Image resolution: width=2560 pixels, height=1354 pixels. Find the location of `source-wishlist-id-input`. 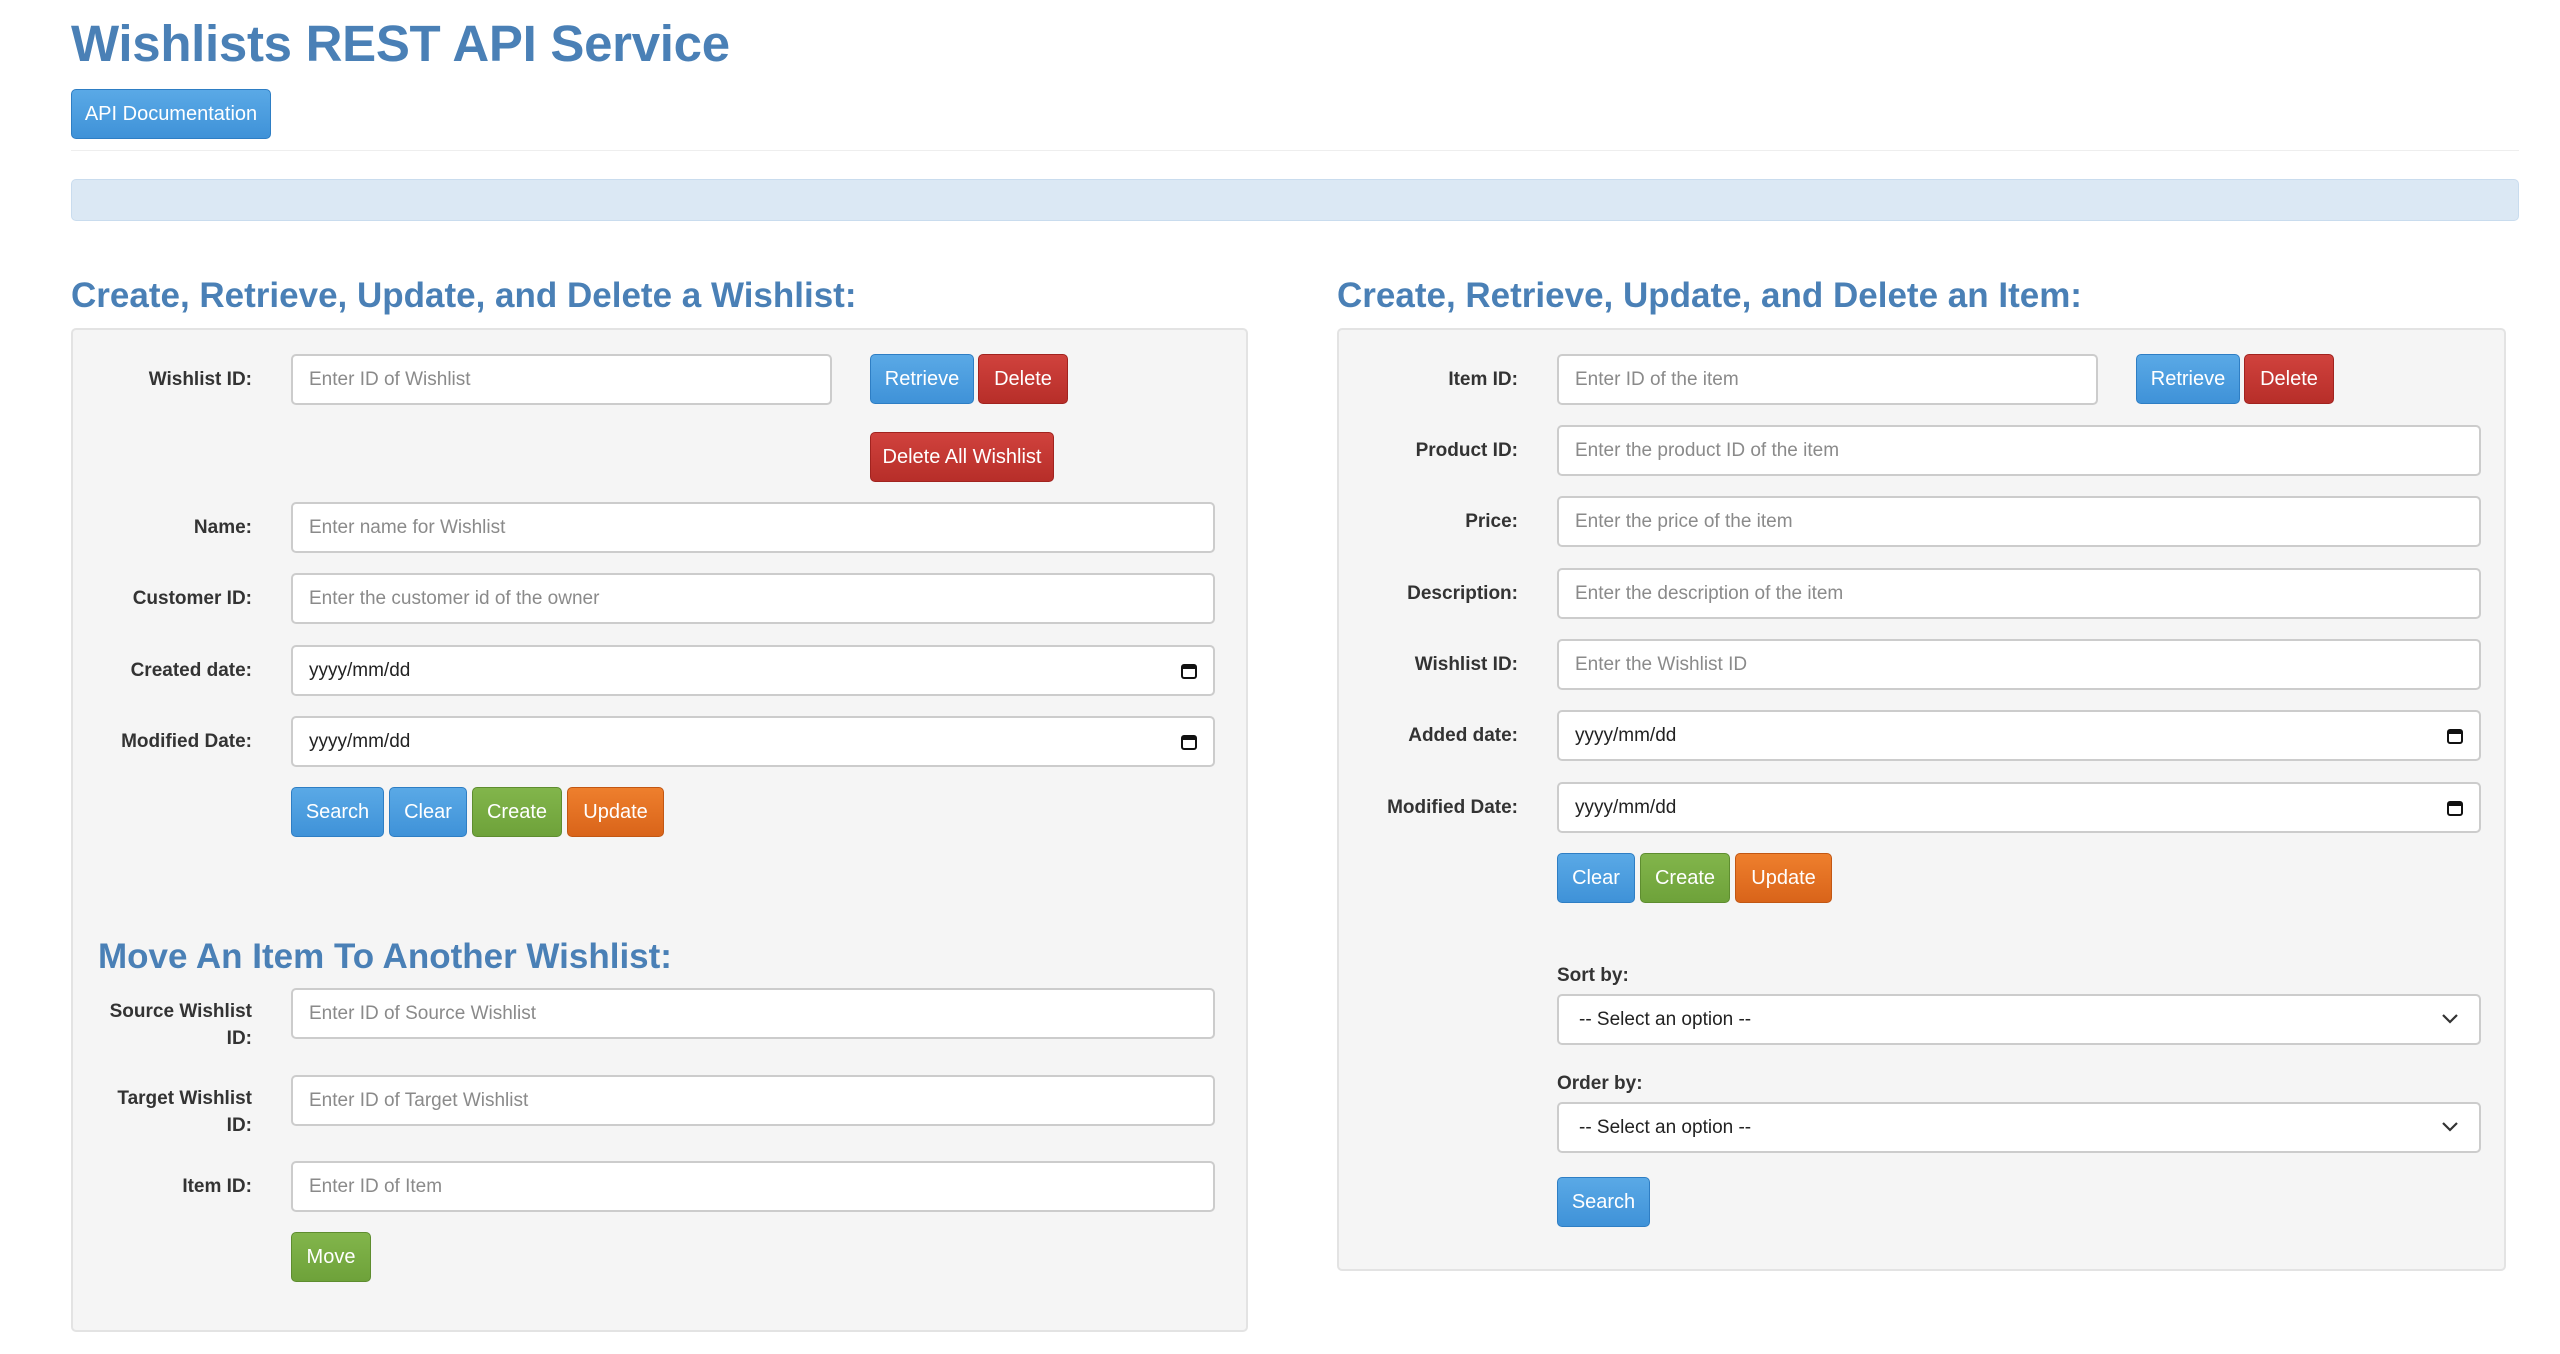

source-wishlist-id-input is located at coordinates (753, 1013).